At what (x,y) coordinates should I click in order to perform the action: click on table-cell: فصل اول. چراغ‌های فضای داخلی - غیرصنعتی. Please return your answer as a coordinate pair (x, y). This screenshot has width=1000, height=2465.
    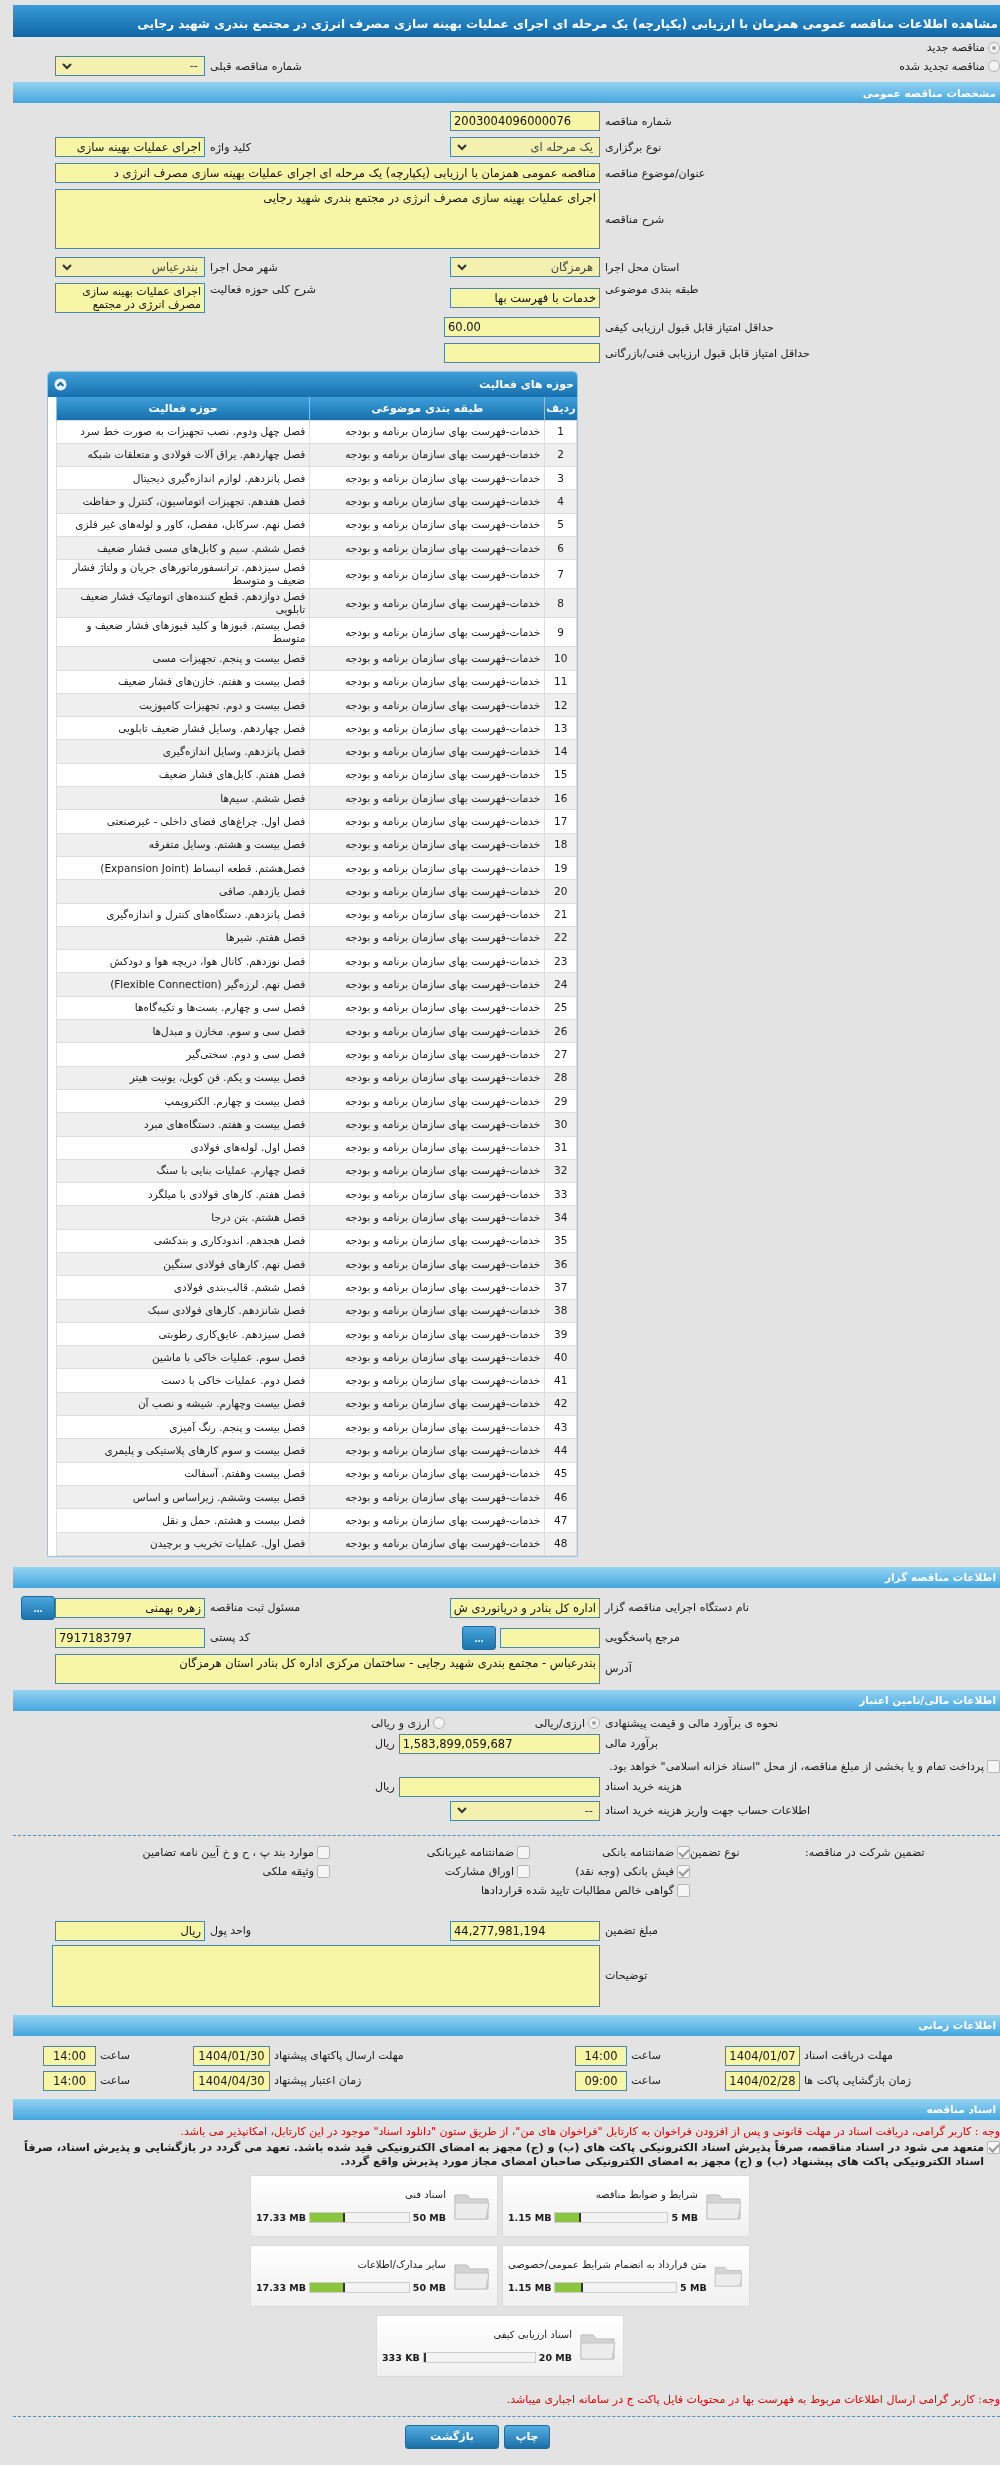
    Looking at the image, I should click on (183, 821).